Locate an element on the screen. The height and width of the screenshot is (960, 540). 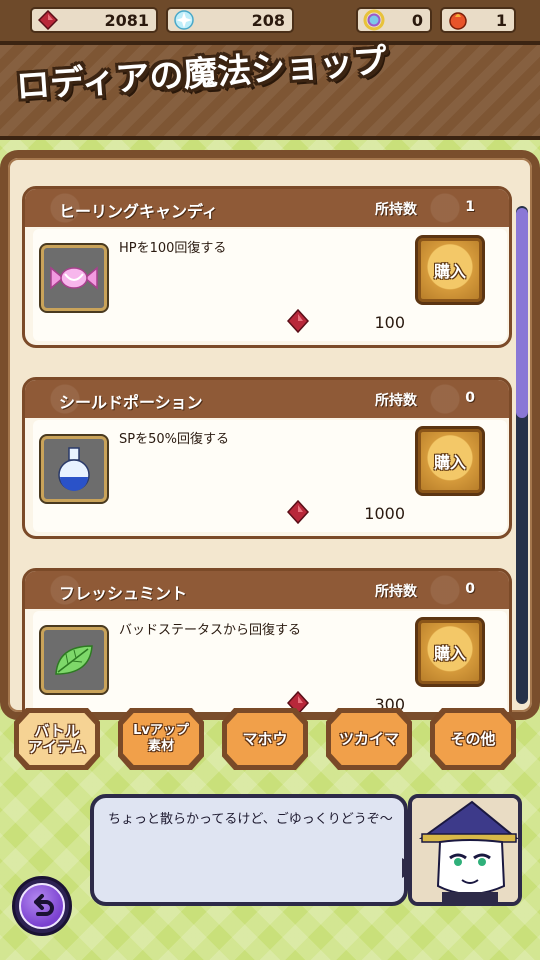
tab-battle-items: バトル アイテム is located at coordinates (57, 739).